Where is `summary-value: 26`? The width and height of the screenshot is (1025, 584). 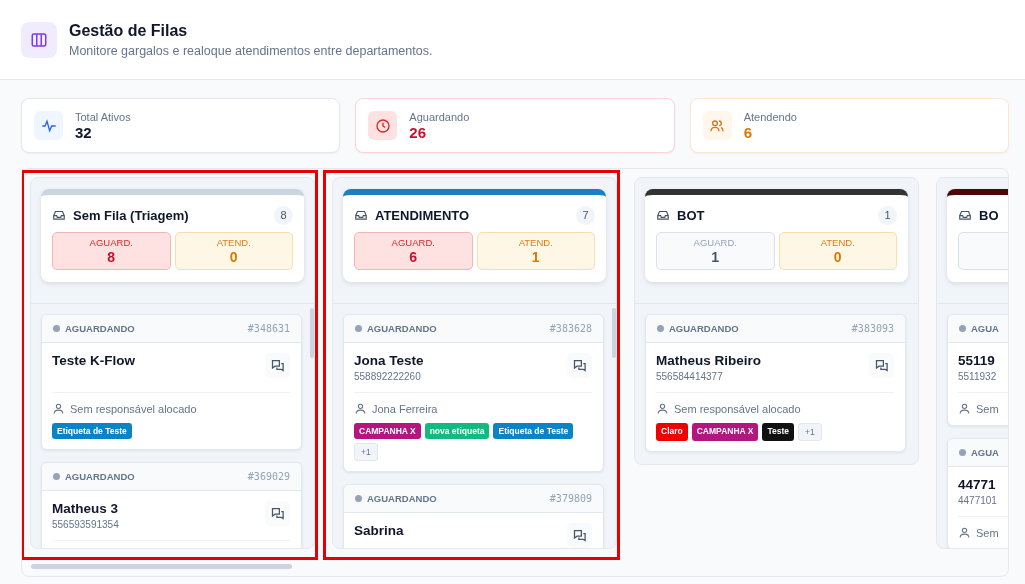 summary-value: 26 is located at coordinates (418, 132).